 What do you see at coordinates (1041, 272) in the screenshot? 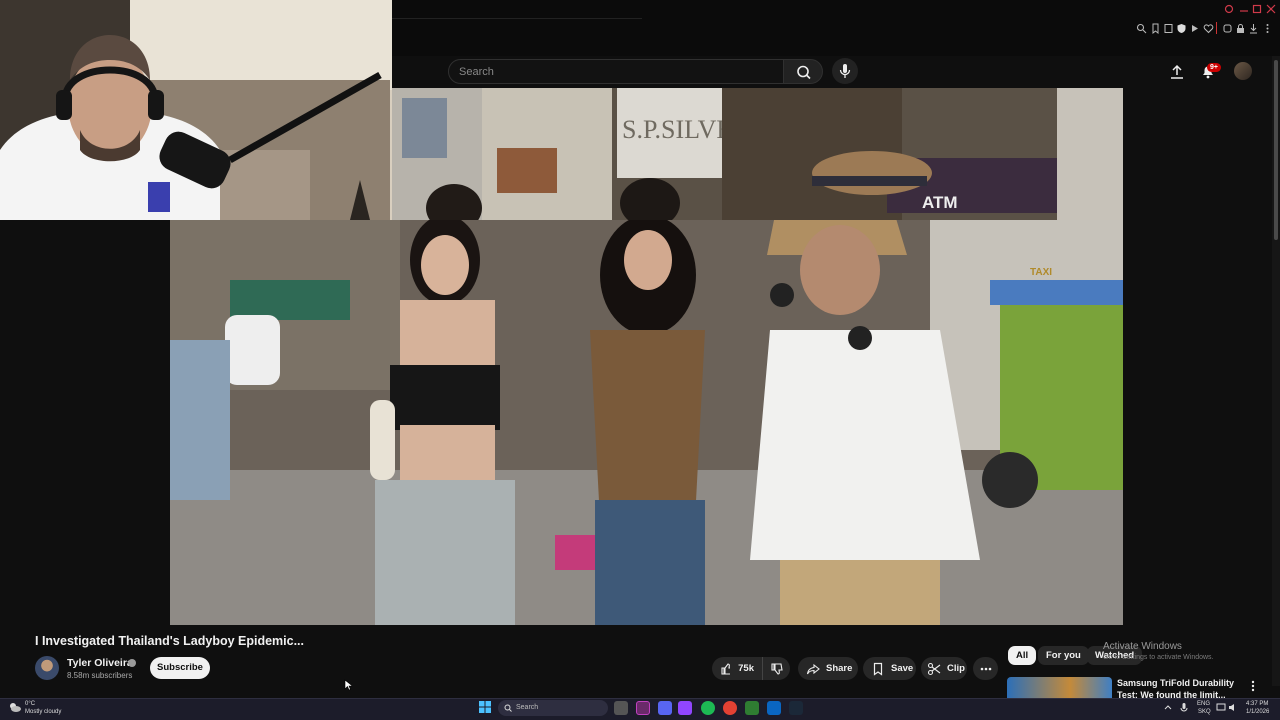
I see `taxi-sign-text: TAXI` at bounding box center [1041, 272].